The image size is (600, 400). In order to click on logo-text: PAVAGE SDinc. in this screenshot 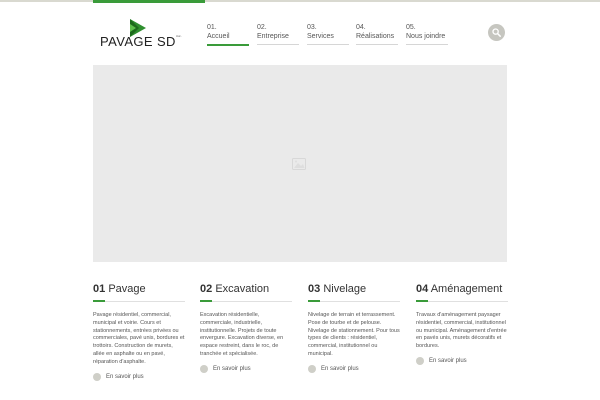, I will do `click(141, 41)`.